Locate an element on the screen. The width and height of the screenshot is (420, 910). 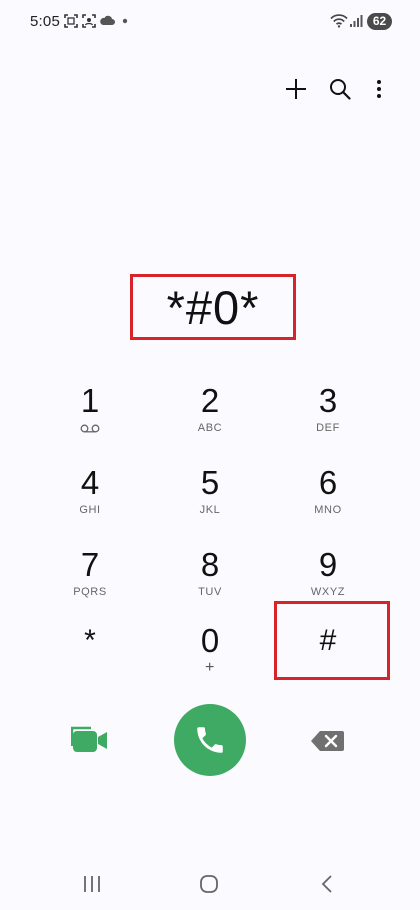
key-7: 7 PQRS is located at coordinates (90, 581).